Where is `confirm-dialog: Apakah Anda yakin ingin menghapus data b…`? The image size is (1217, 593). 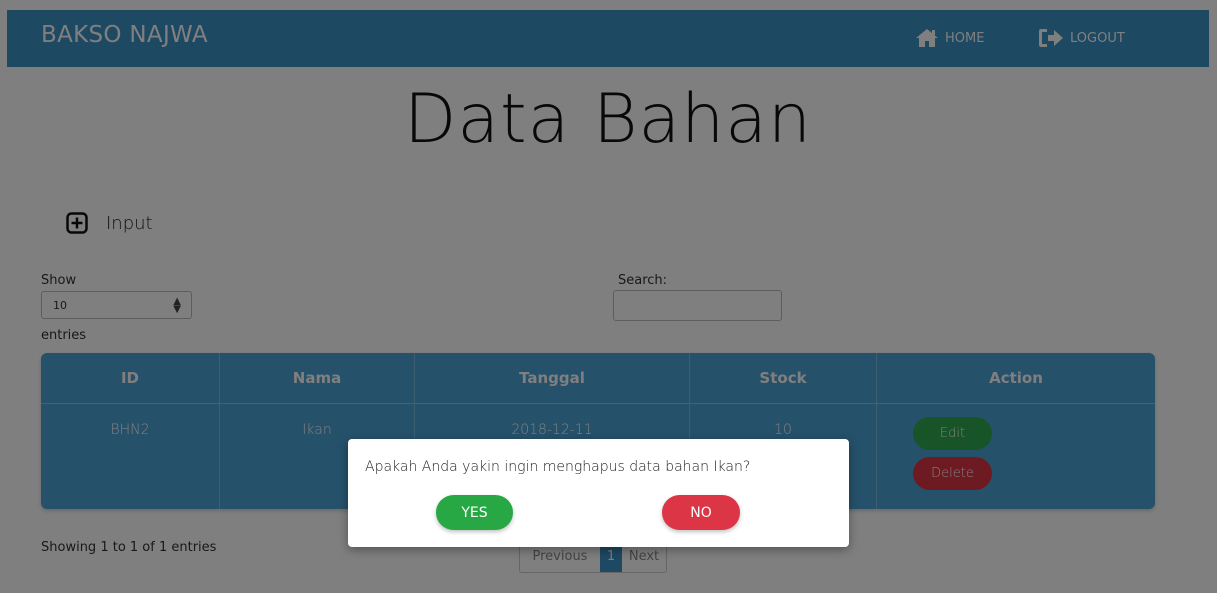 confirm-dialog: Apakah Anda yakin ingin menghapus data b… is located at coordinates (598, 493).